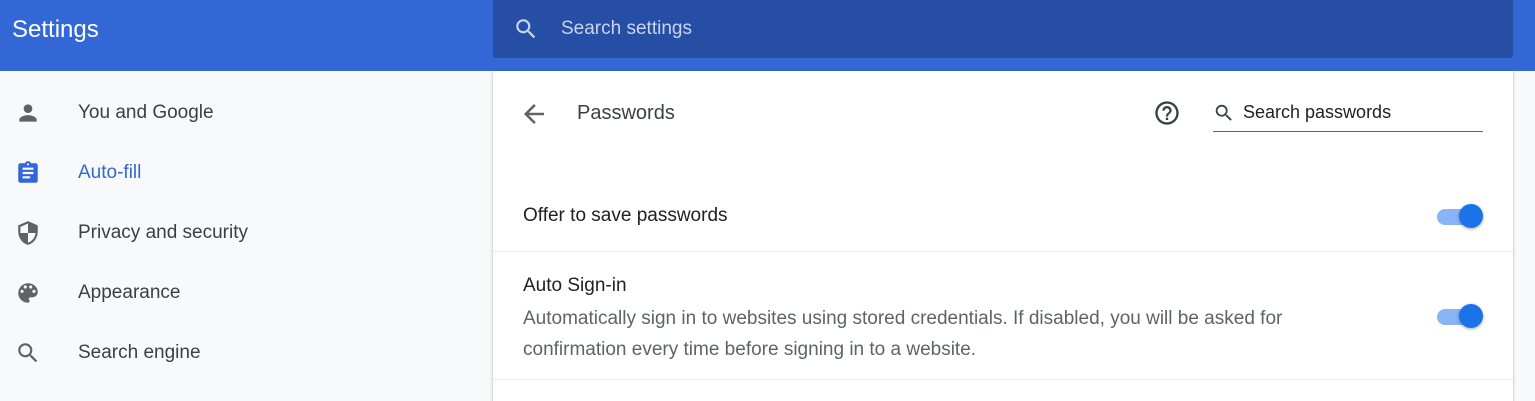  I want to click on clipboard-icon, so click(28, 172).